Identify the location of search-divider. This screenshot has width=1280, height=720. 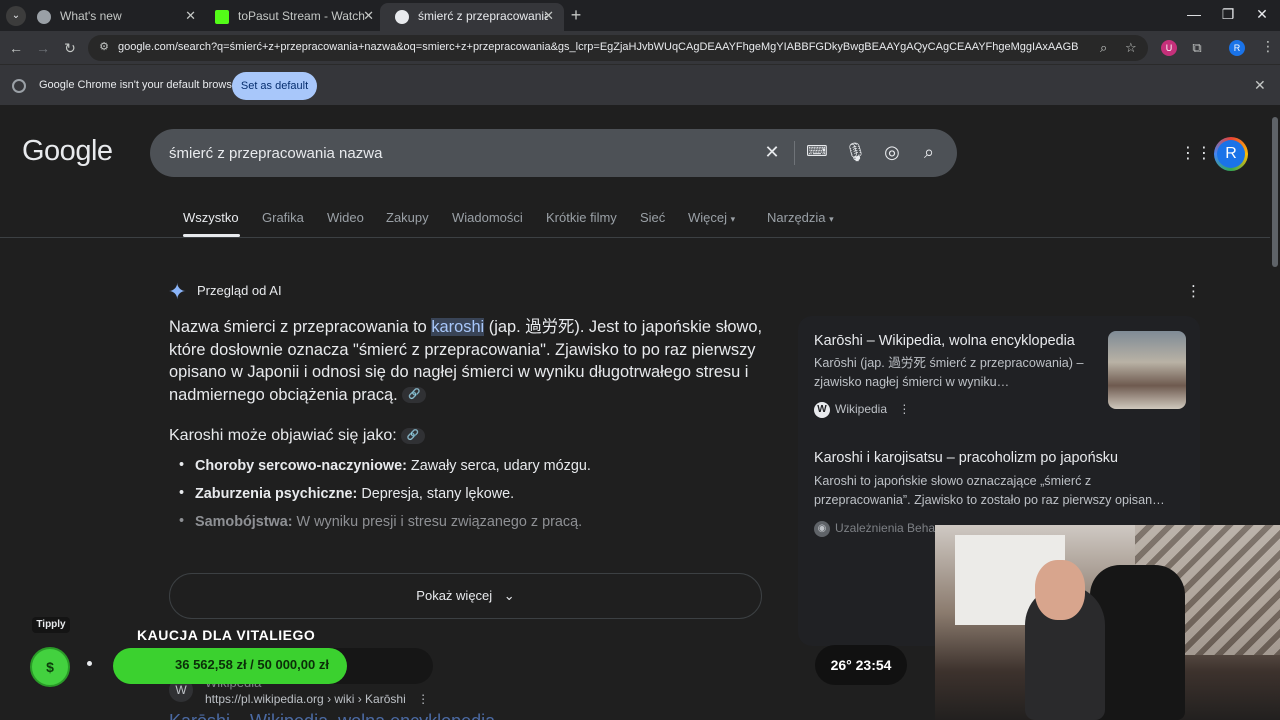
(794, 153).